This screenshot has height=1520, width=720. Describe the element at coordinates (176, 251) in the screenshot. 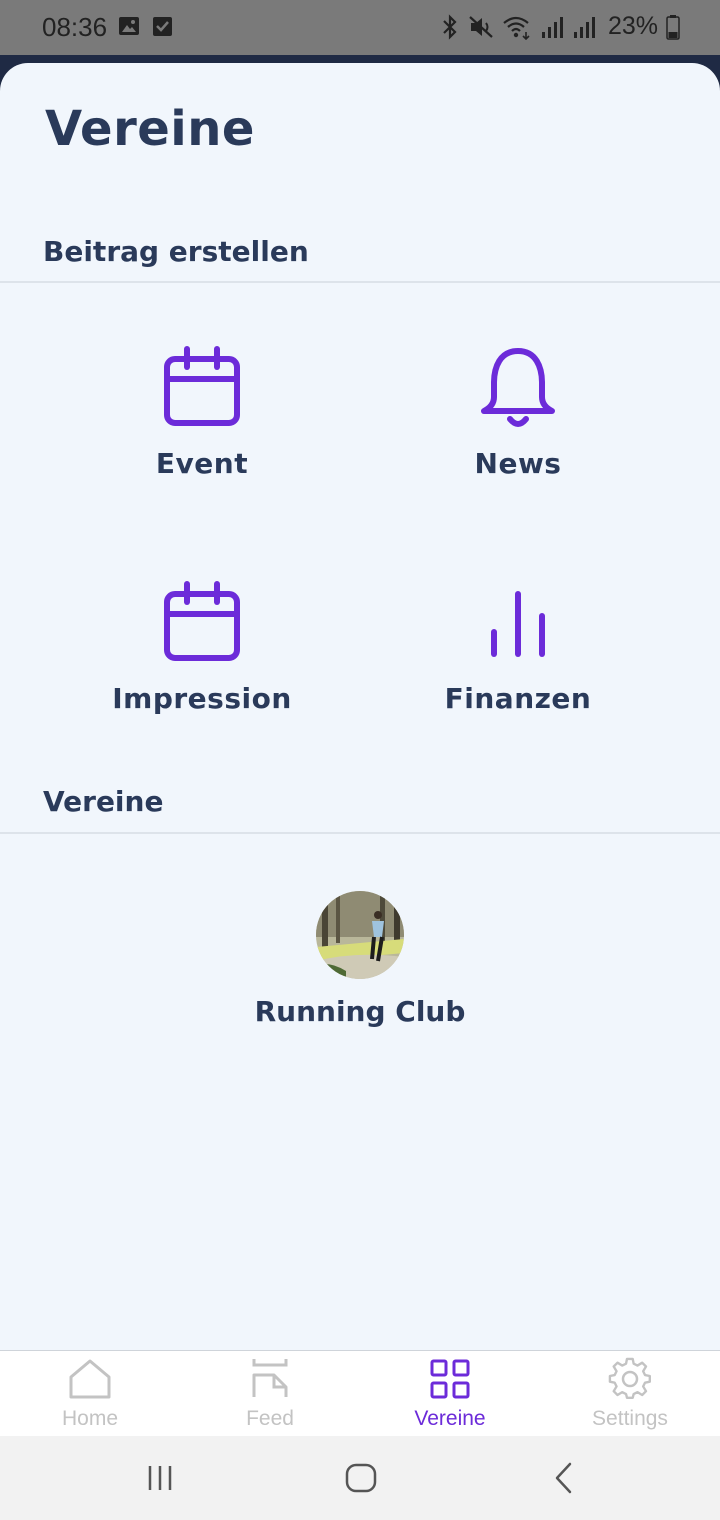

I see `section-title-create: Beitrag erstellen` at that location.